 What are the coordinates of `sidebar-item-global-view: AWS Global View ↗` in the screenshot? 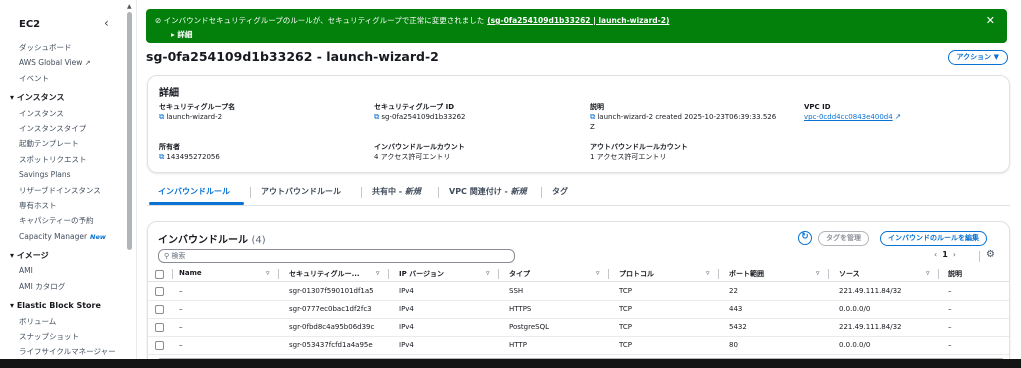 It's located at (62, 62).